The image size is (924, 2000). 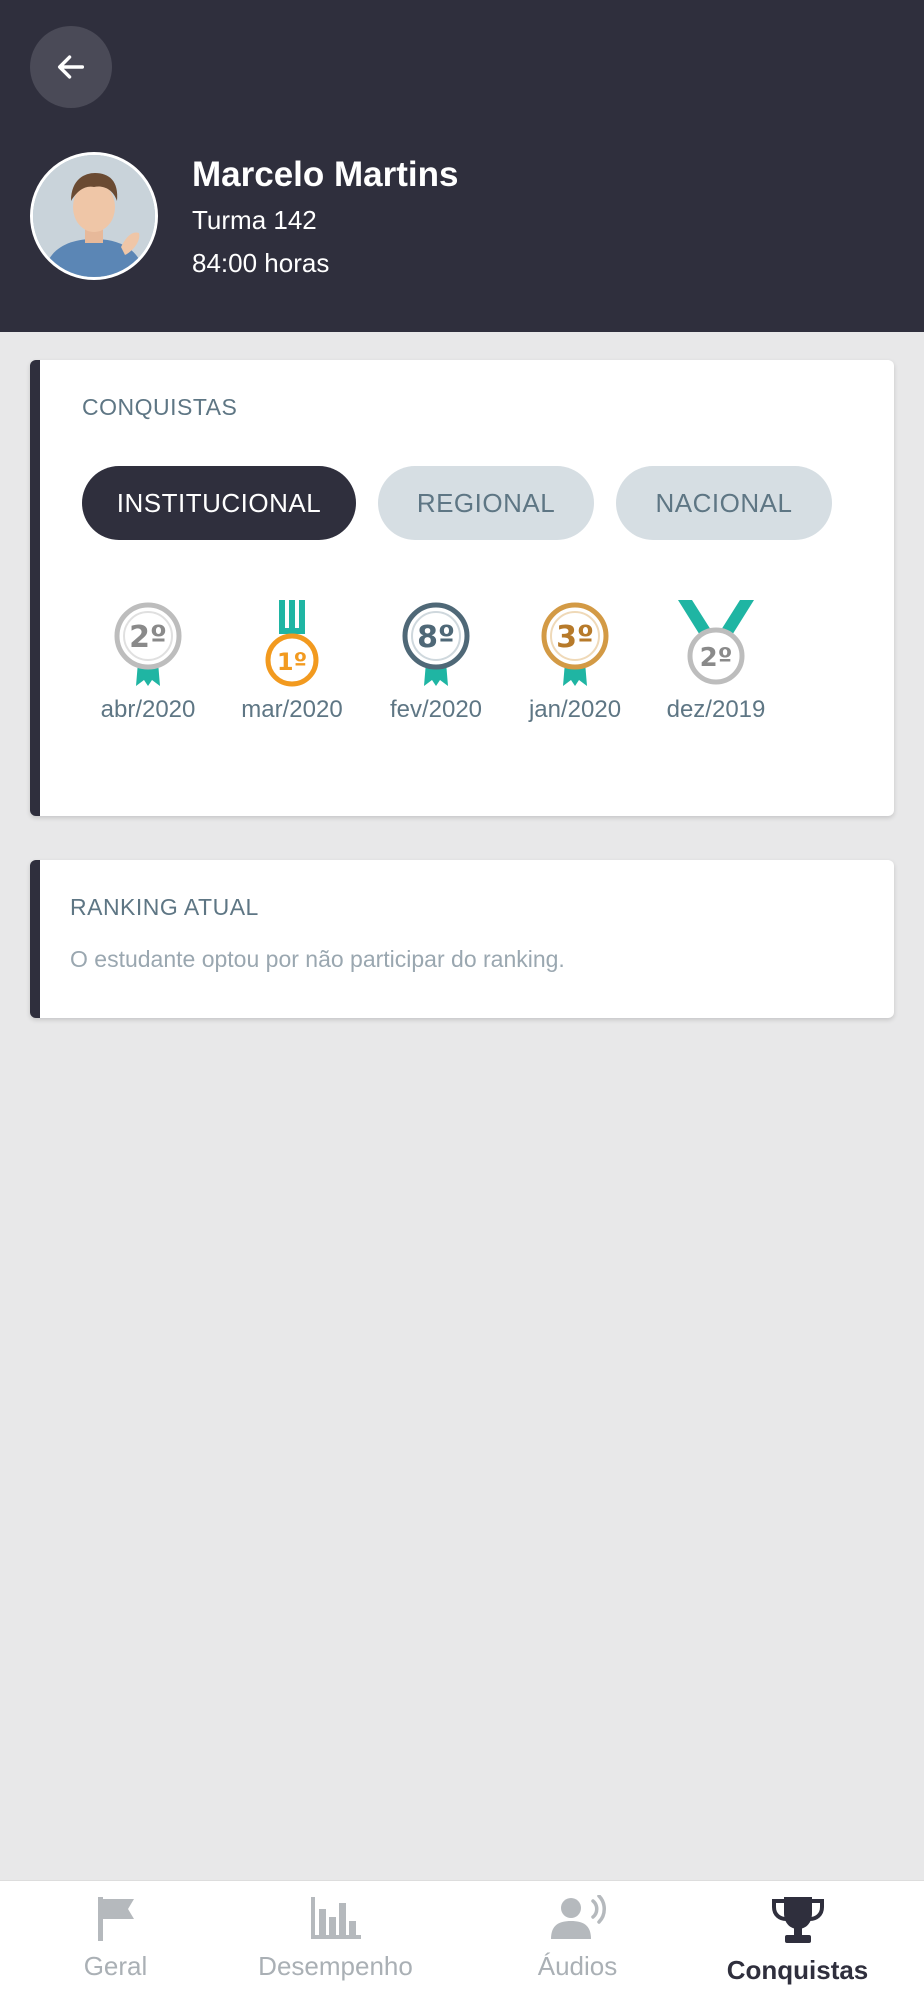 I want to click on medal-icon: 3º, so click(x=575, y=644).